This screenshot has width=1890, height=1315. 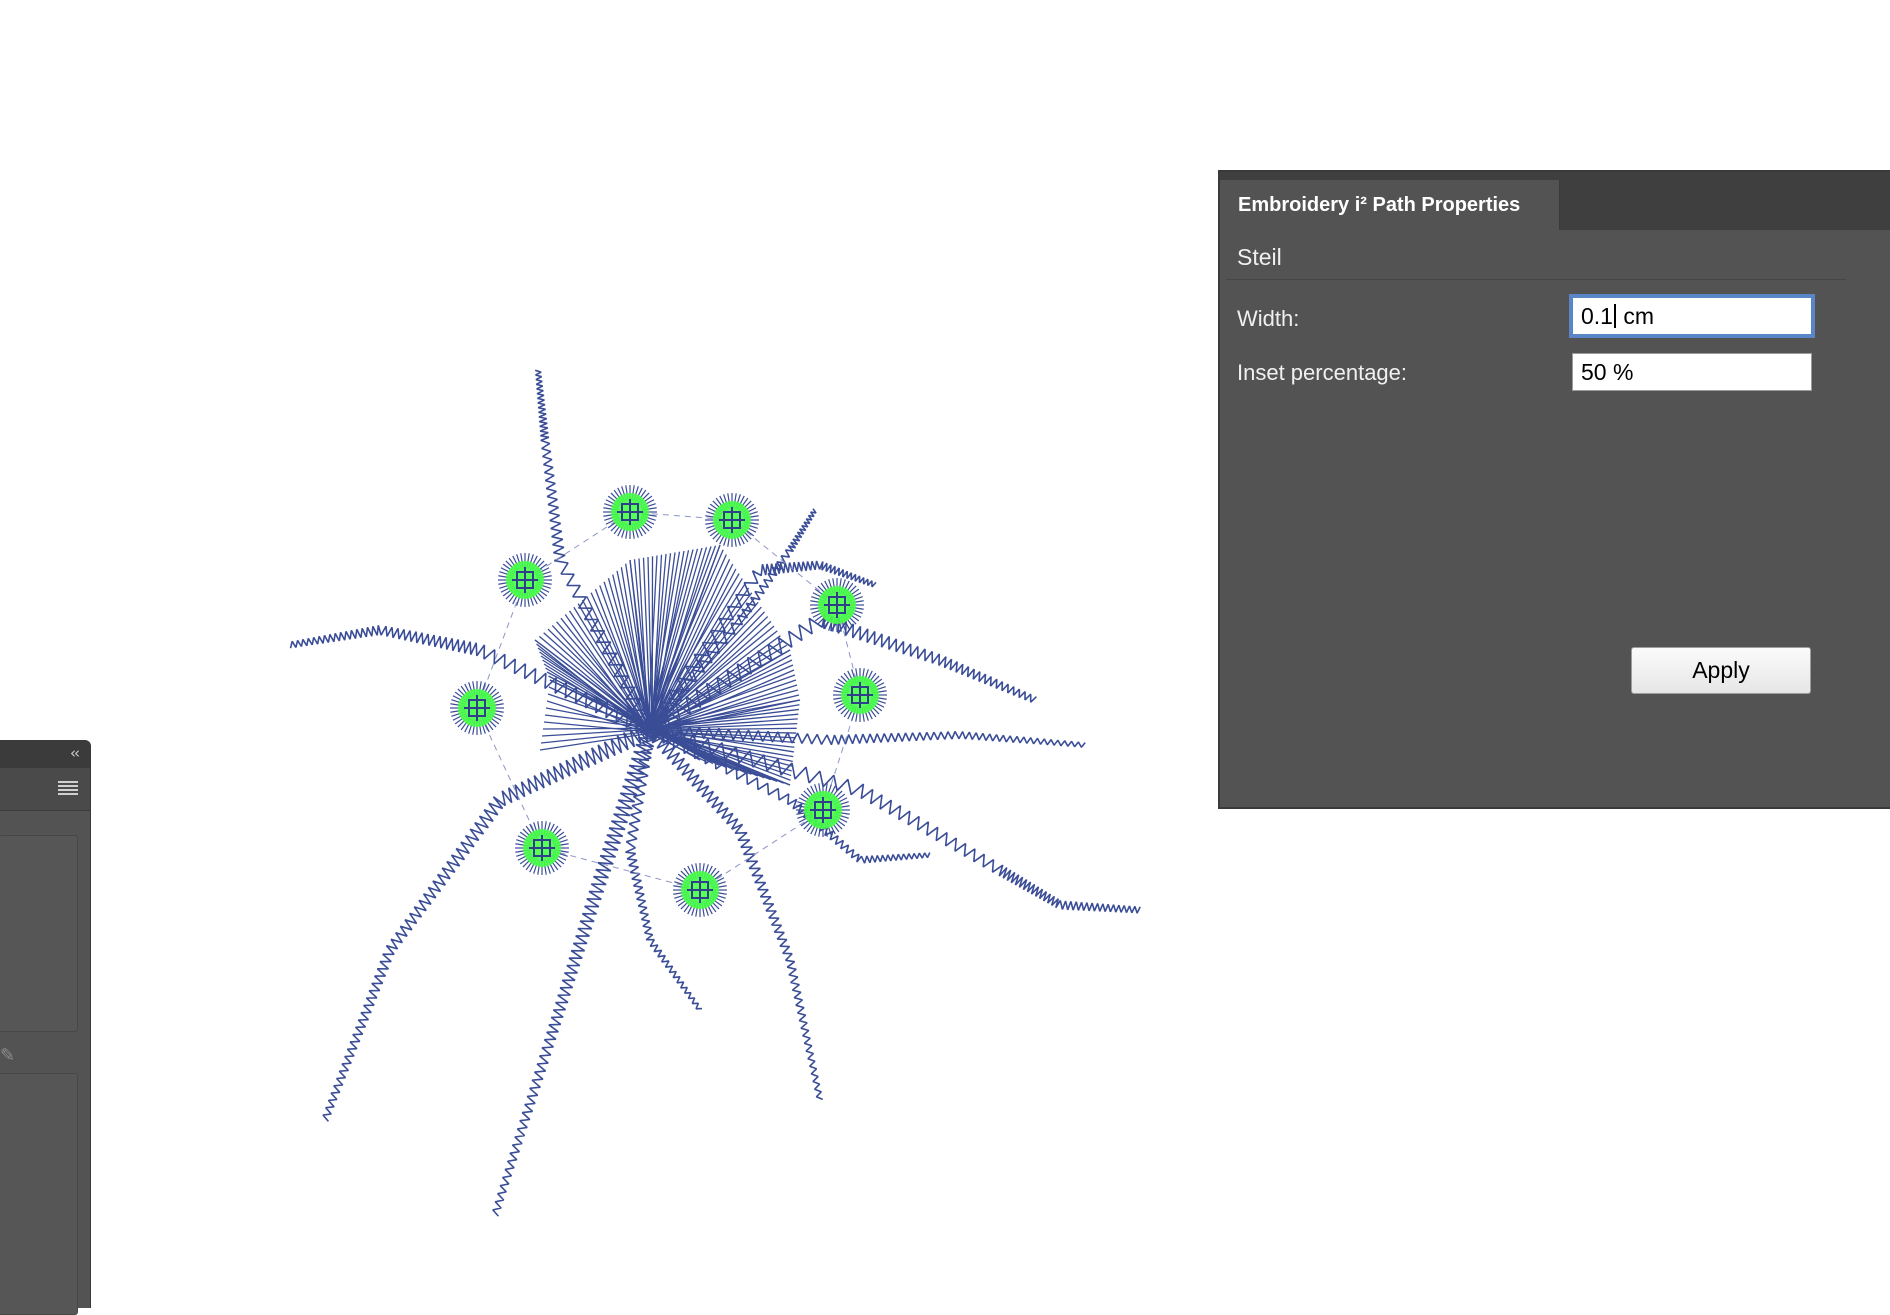 I want to click on width-field: 0.1 cm, so click(x=1692, y=316).